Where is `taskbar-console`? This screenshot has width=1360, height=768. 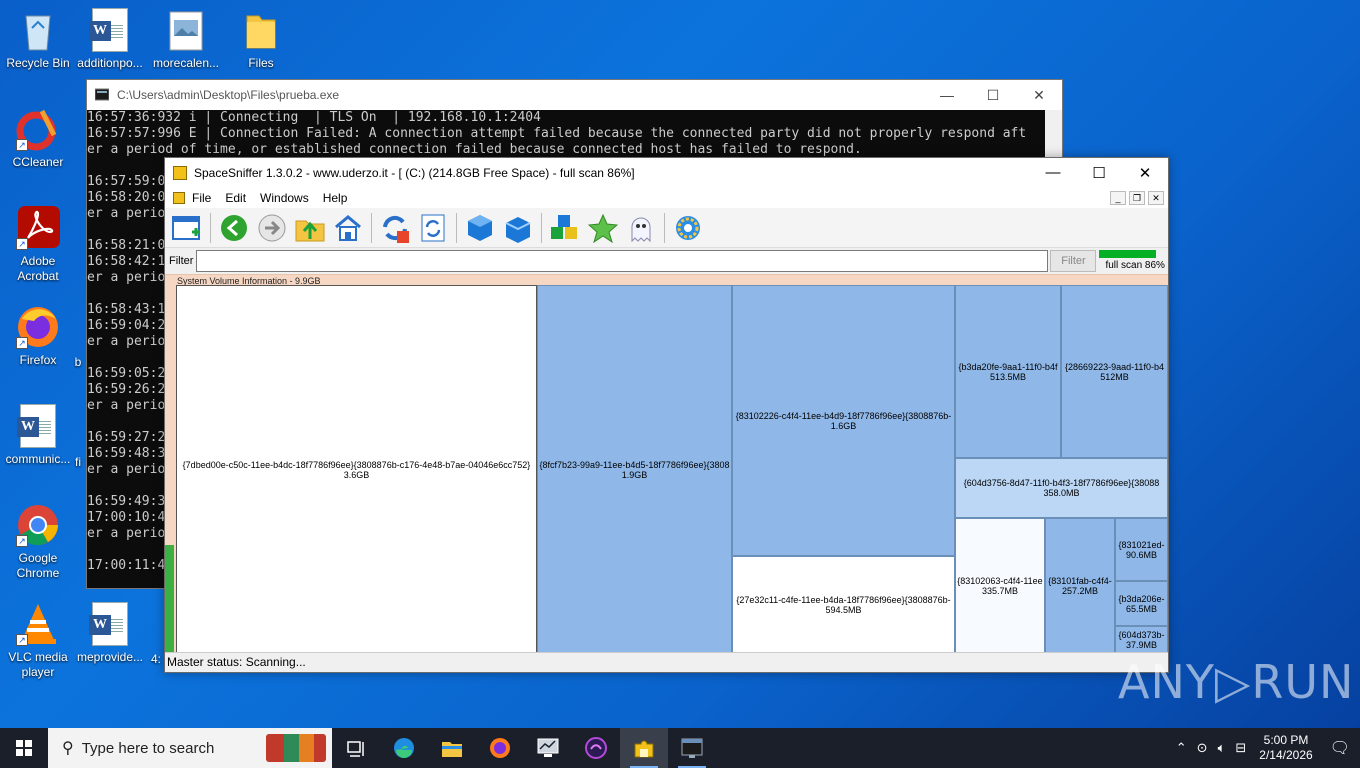
taskbar-console is located at coordinates (692, 748).